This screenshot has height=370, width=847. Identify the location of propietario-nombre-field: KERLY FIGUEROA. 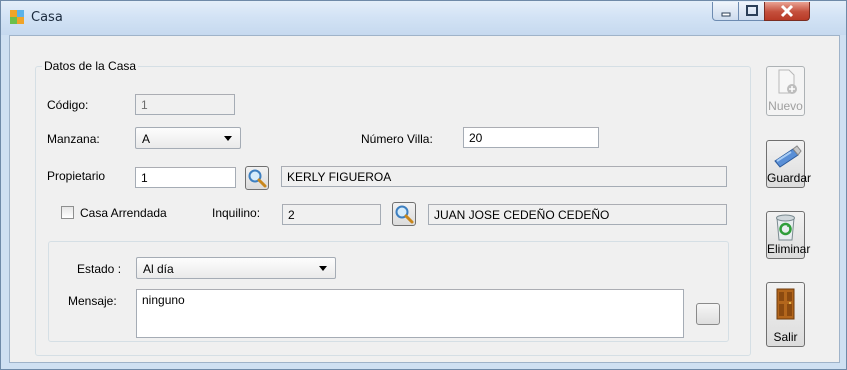
(504, 176).